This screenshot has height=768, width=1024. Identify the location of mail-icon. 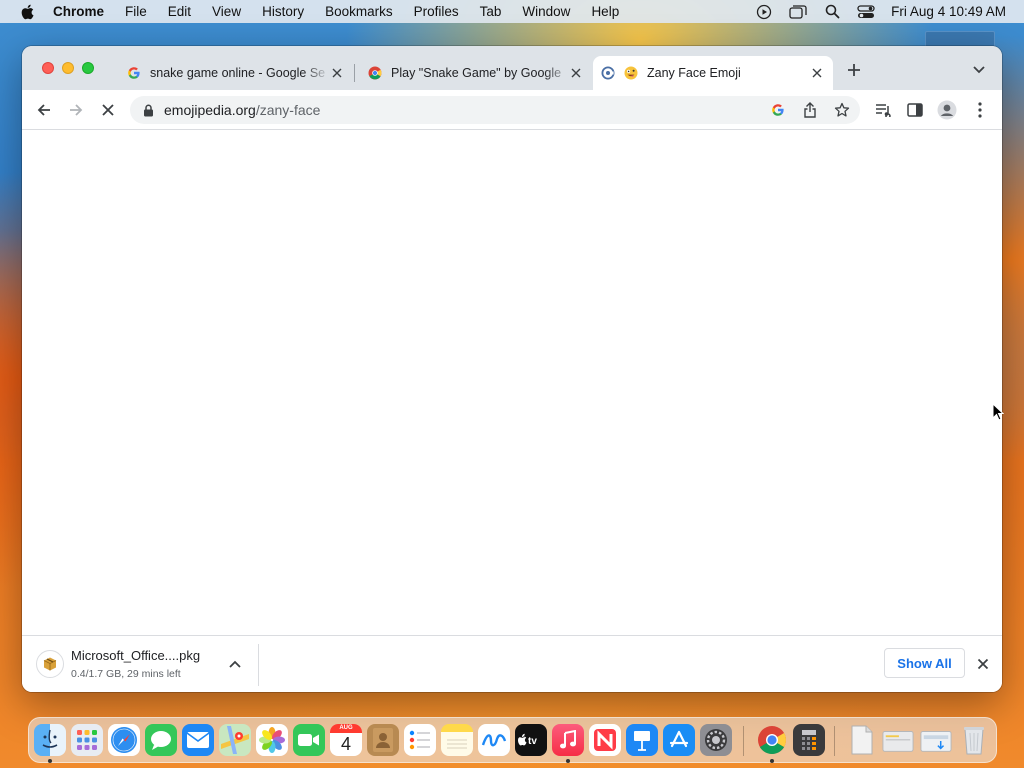
(198, 740).